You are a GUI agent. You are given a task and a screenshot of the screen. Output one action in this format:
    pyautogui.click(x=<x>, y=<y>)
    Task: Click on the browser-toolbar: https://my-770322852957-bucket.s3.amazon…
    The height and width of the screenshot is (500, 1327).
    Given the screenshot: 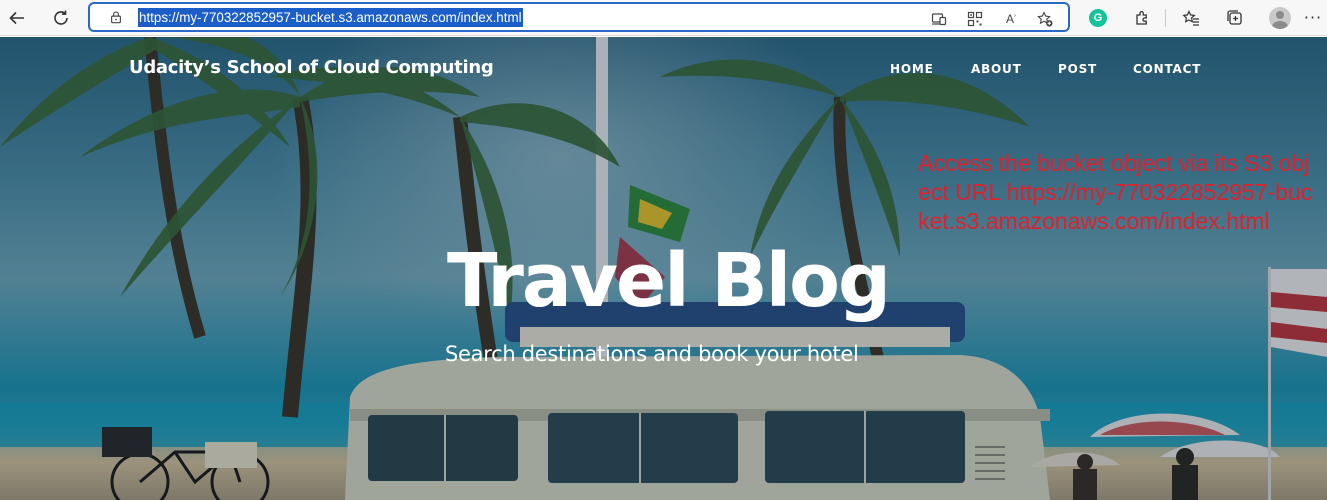 What is the action you would take?
    pyautogui.click(x=663, y=18)
    